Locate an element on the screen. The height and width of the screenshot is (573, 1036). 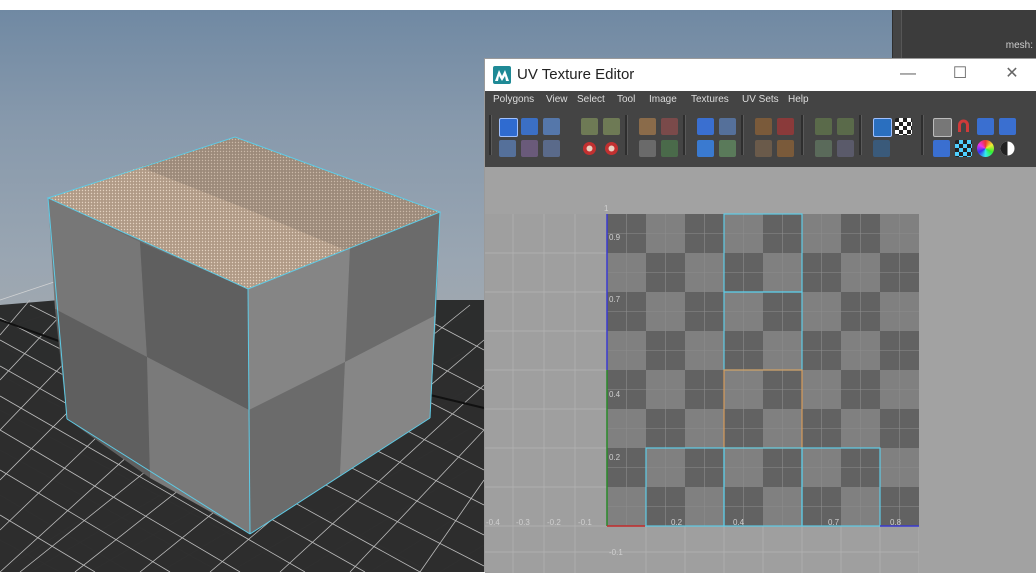
layout-icon is located at coordinates (727, 126).